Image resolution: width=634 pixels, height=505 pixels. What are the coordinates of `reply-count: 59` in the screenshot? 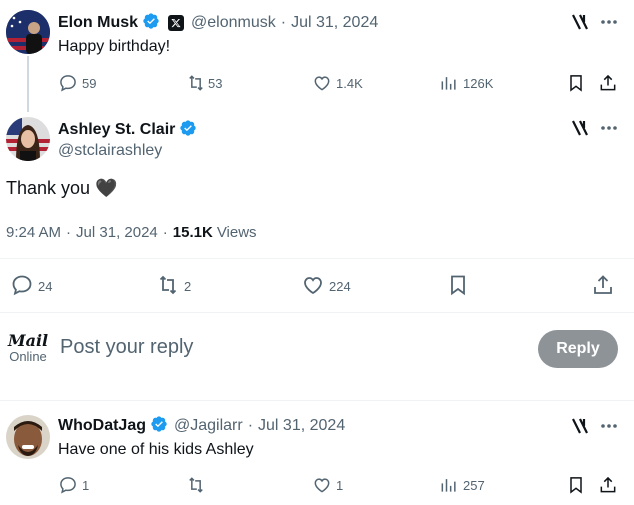 It's located at (89, 83).